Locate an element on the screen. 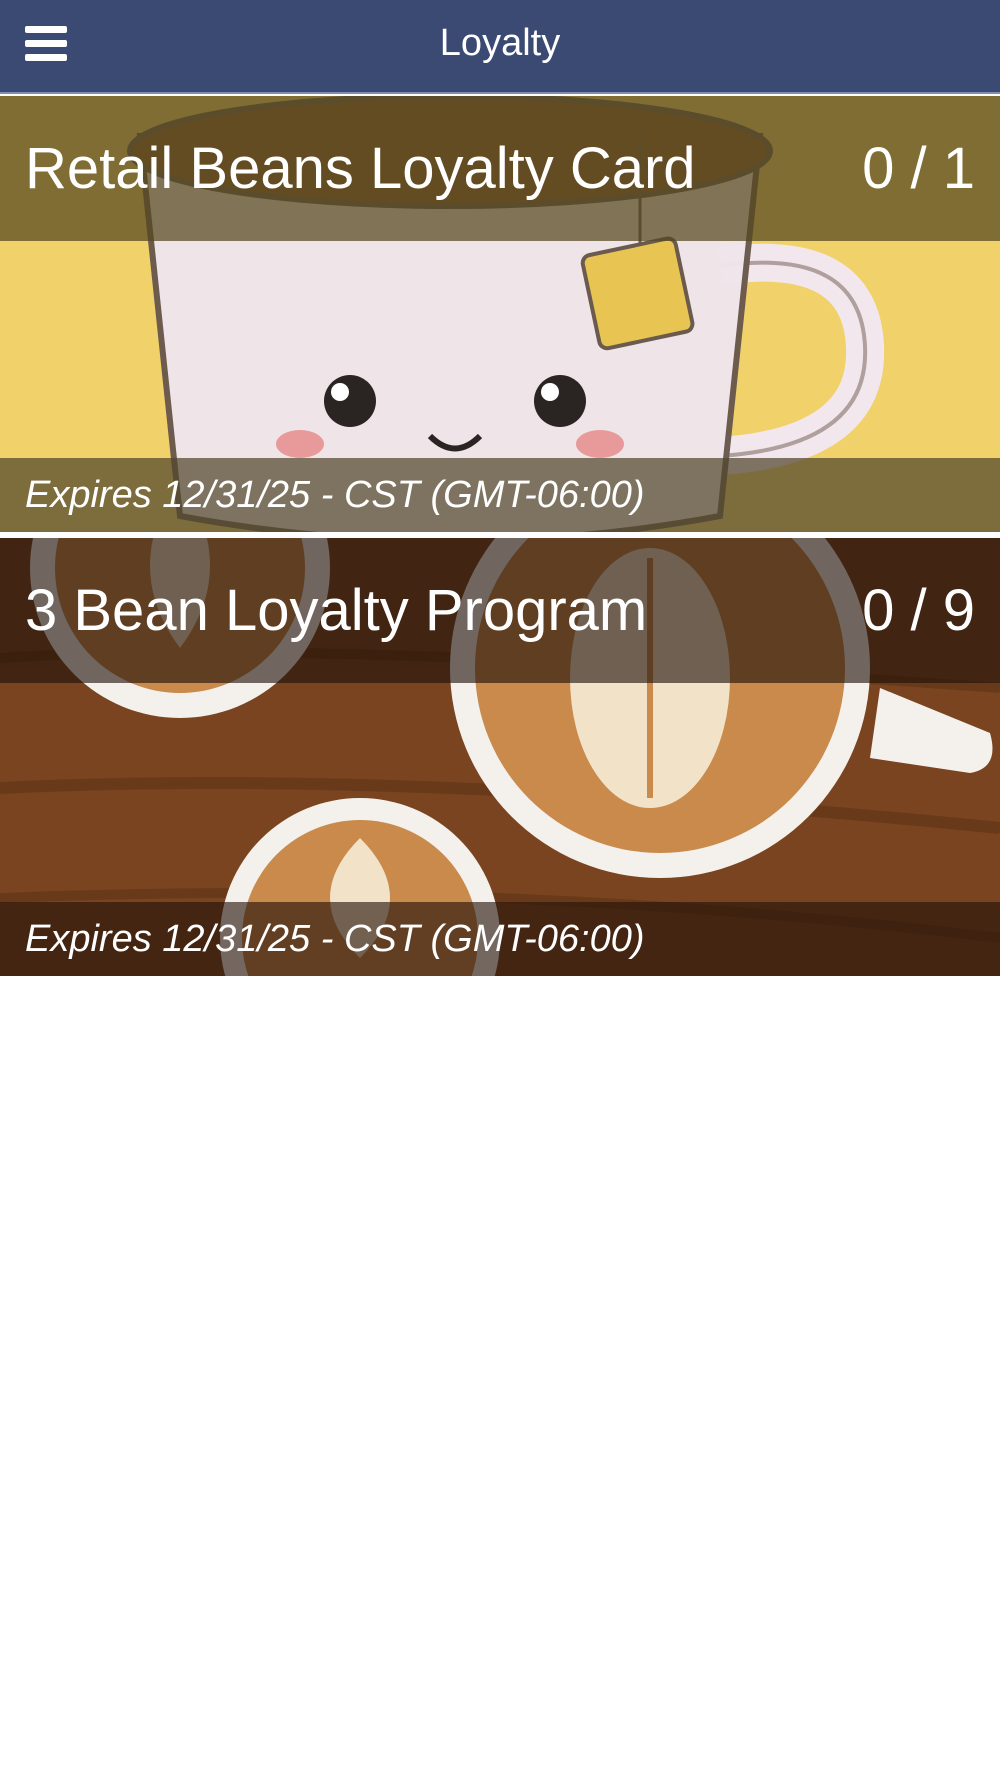 Image resolution: width=1000 pixels, height=1778 pixels. card-header: 3 Bean Loyalty Program 0 / 9 is located at coordinates (500, 610).